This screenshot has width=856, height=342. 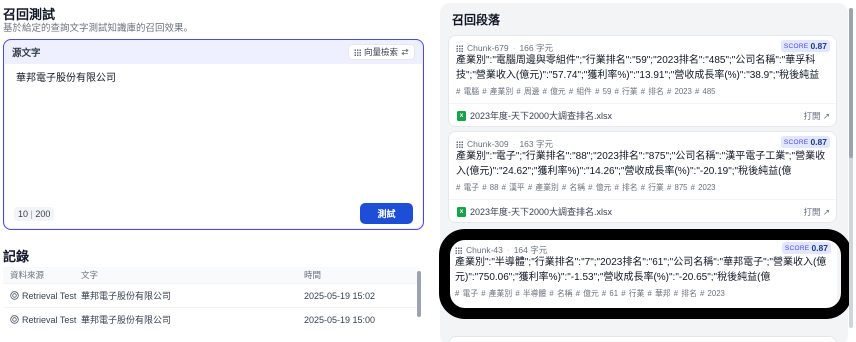 I want to click on retrieval-mode-button: 向量檢索, so click(x=381, y=52).